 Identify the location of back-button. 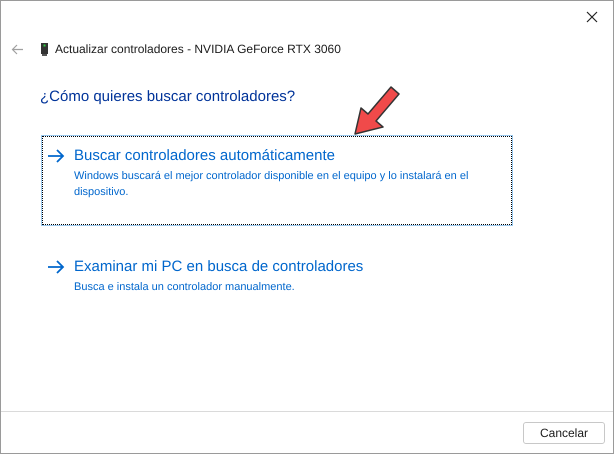
(17, 49).